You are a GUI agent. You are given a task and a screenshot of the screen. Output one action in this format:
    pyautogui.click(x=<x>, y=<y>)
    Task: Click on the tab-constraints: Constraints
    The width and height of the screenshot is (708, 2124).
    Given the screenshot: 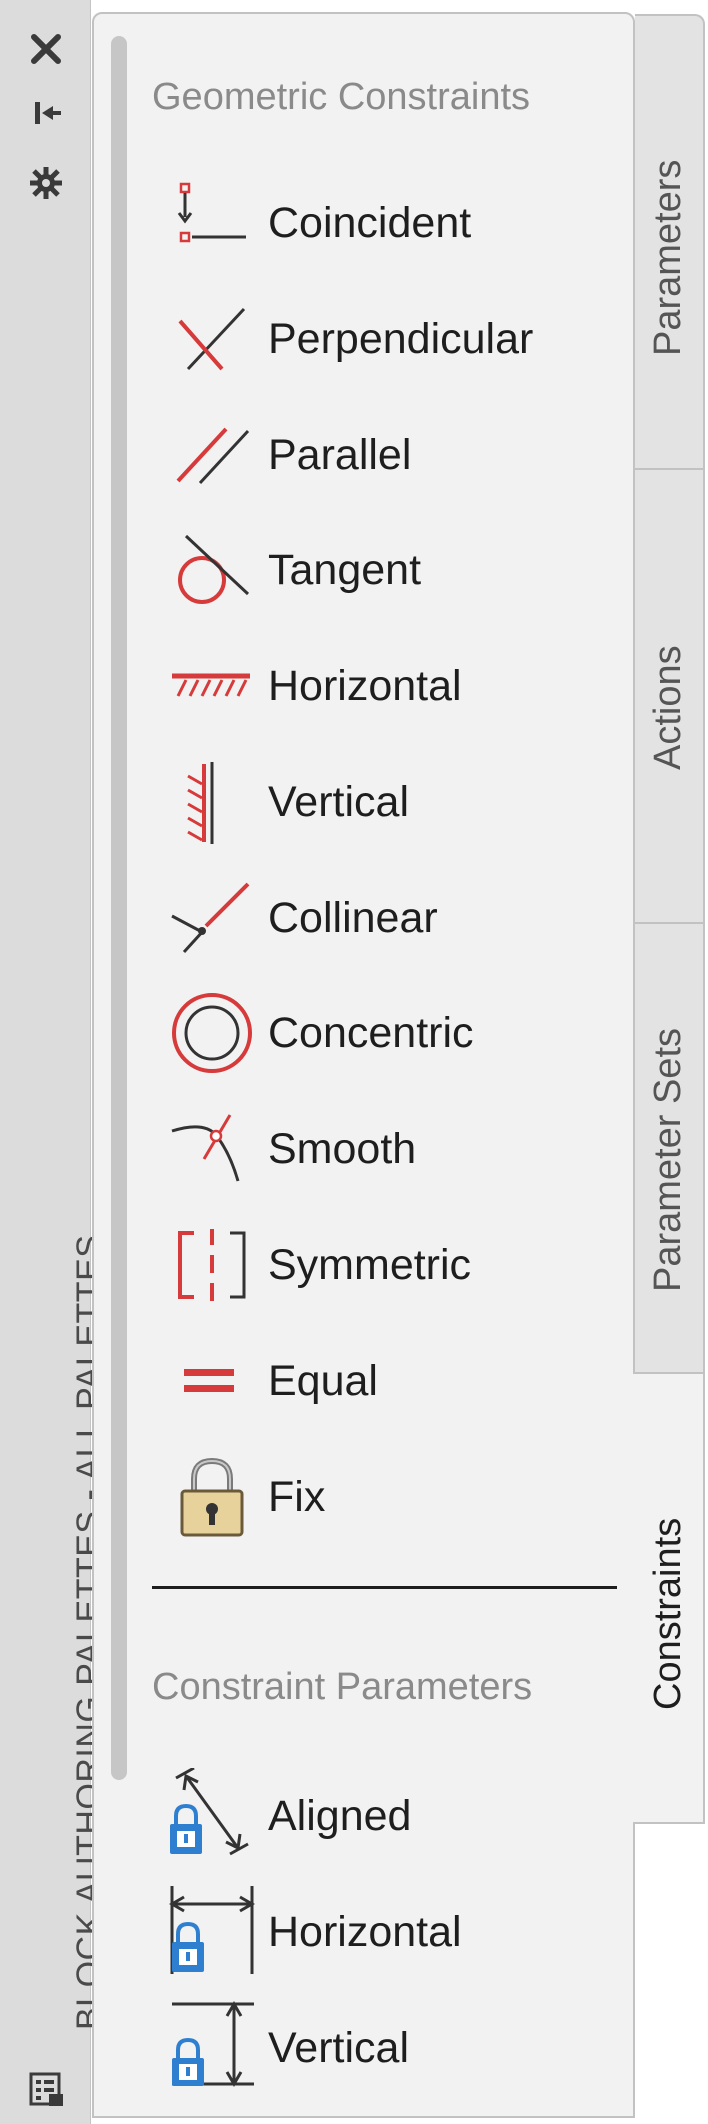 What is the action you would take?
    pyautogui.click(x=669, y=1598)
    